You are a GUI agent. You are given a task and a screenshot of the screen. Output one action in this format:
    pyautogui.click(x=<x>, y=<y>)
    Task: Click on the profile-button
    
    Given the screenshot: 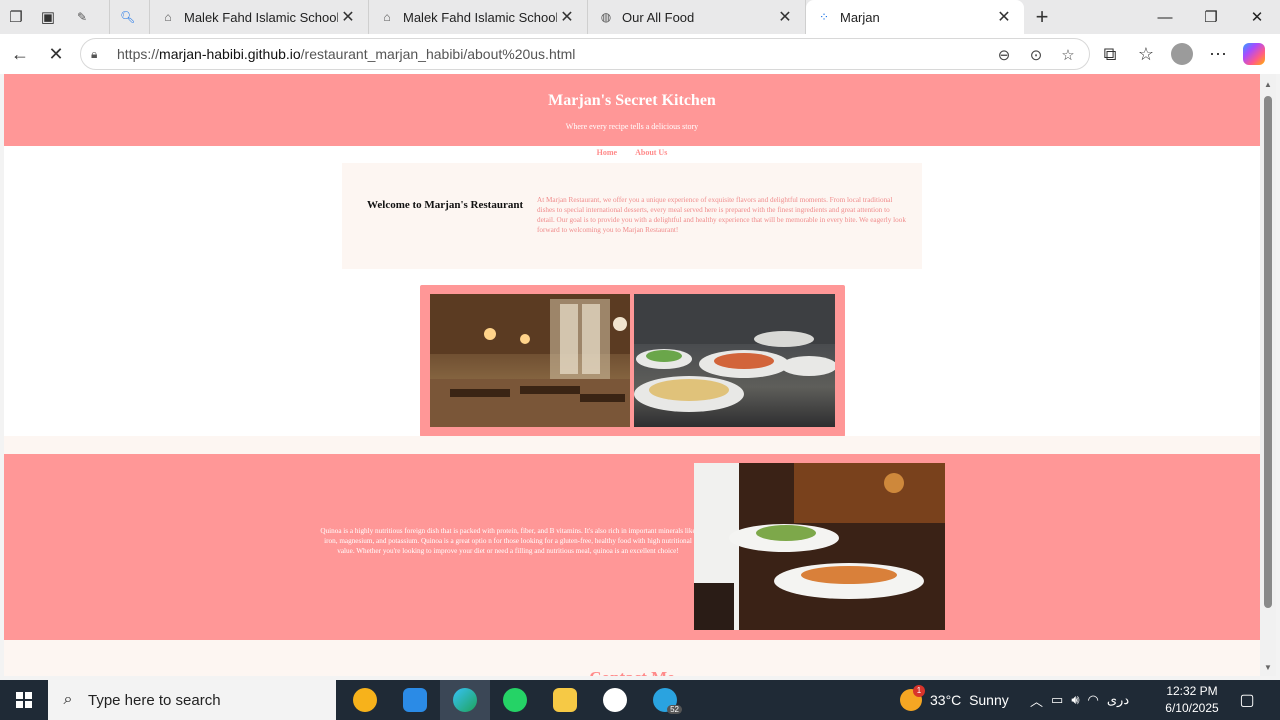 What is the action you would take?
    pyautogui.click(x=1182, y=54)
    